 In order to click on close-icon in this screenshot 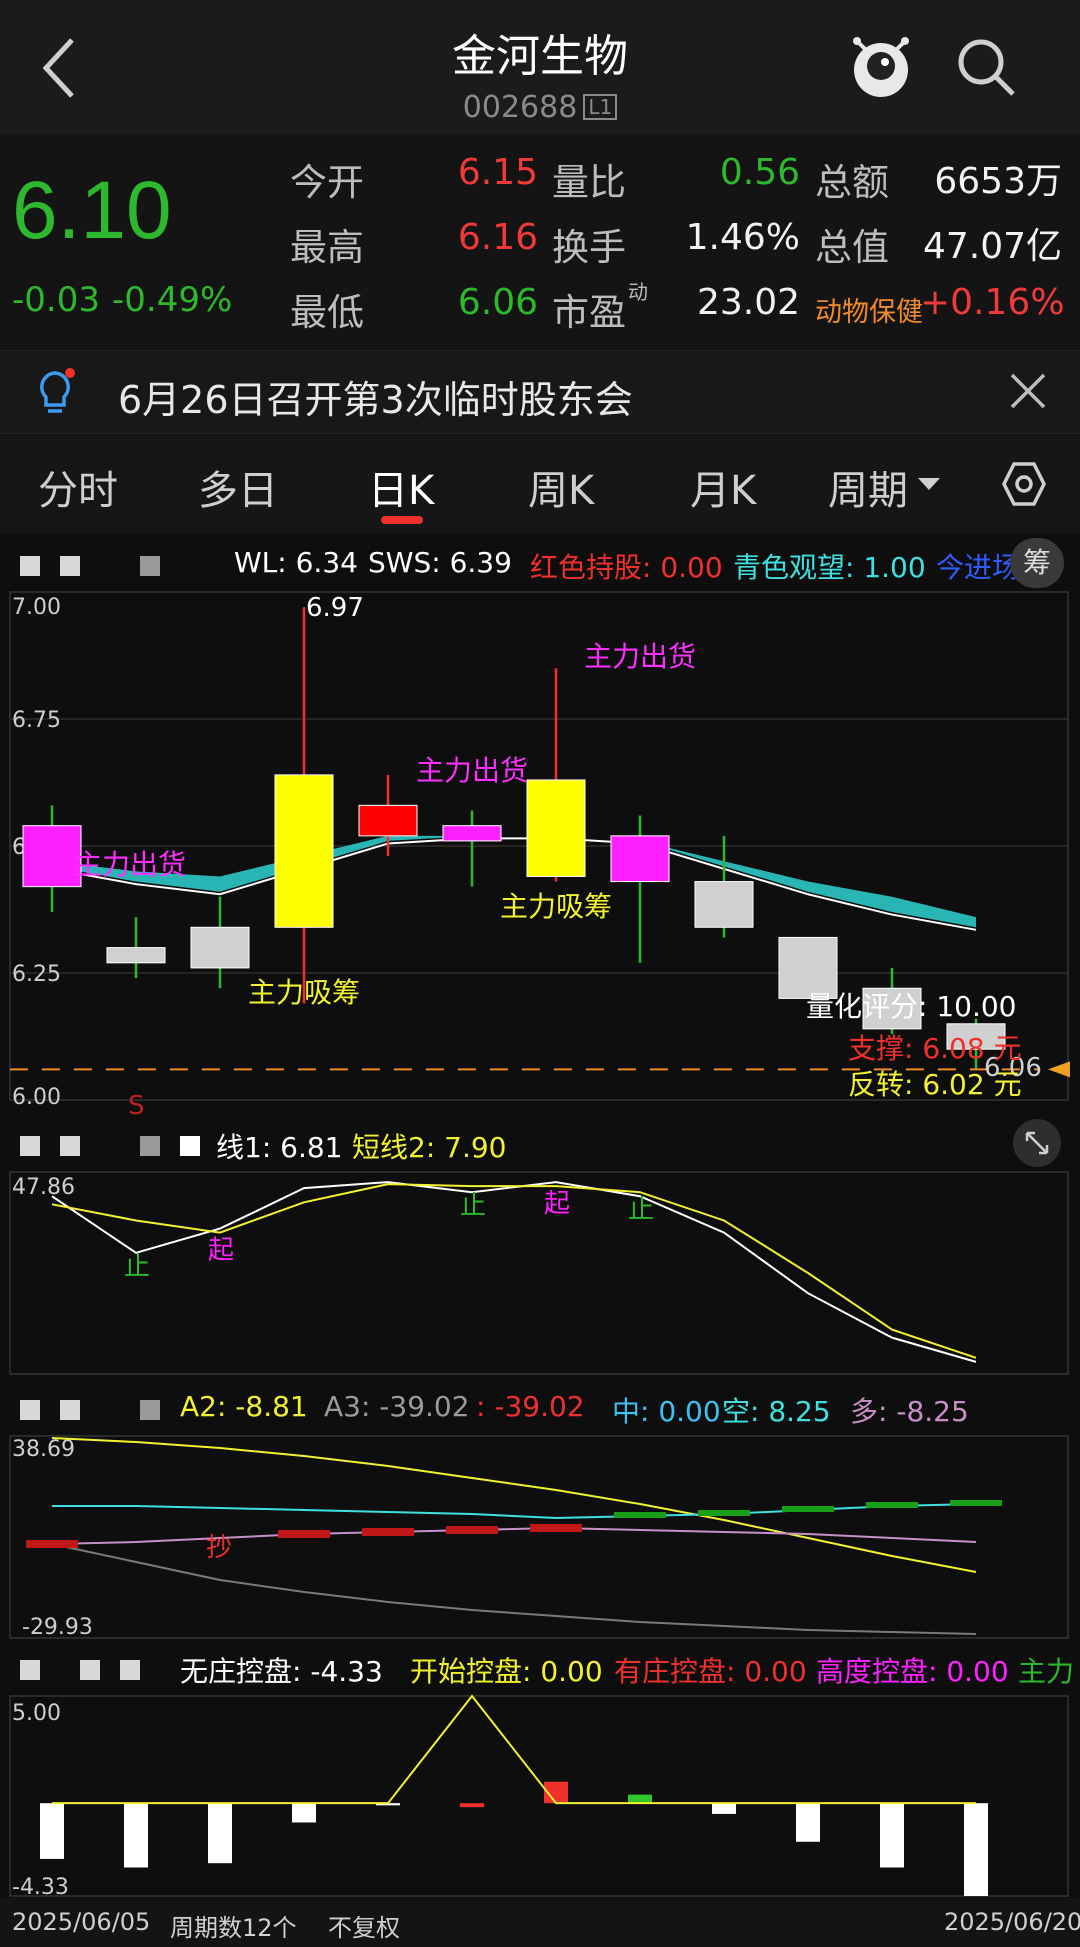, I will do `click(1028, 391)`.